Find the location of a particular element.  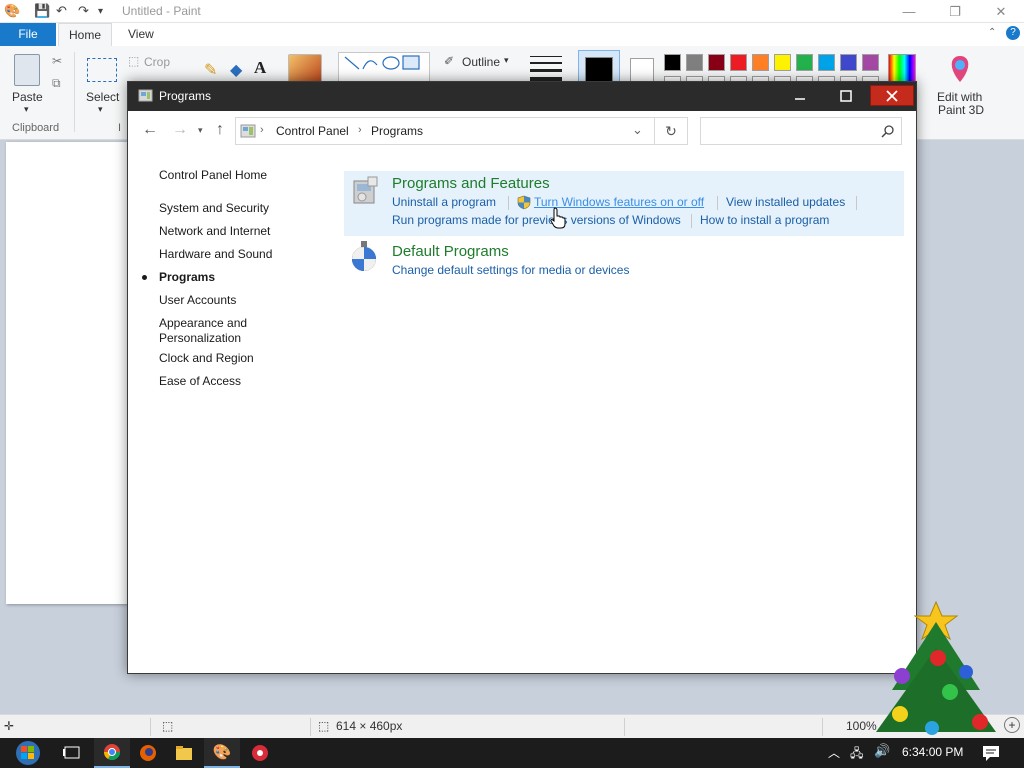

refresh-button: ↻ is located at coordinates (671, 131).